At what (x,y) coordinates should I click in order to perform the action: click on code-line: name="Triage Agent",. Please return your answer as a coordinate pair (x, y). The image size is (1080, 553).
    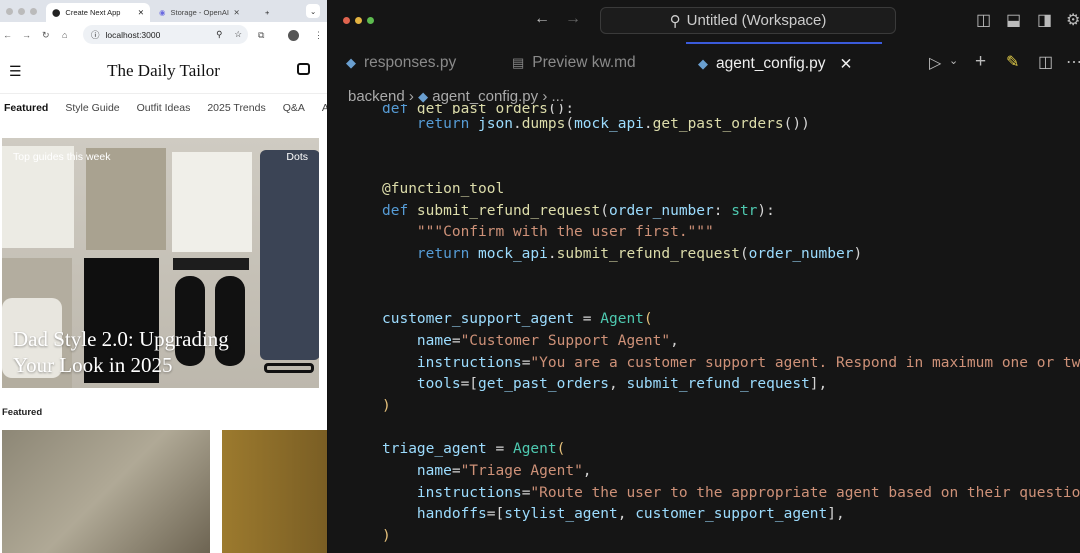
    Looking at the image, I should click on (704, 472).